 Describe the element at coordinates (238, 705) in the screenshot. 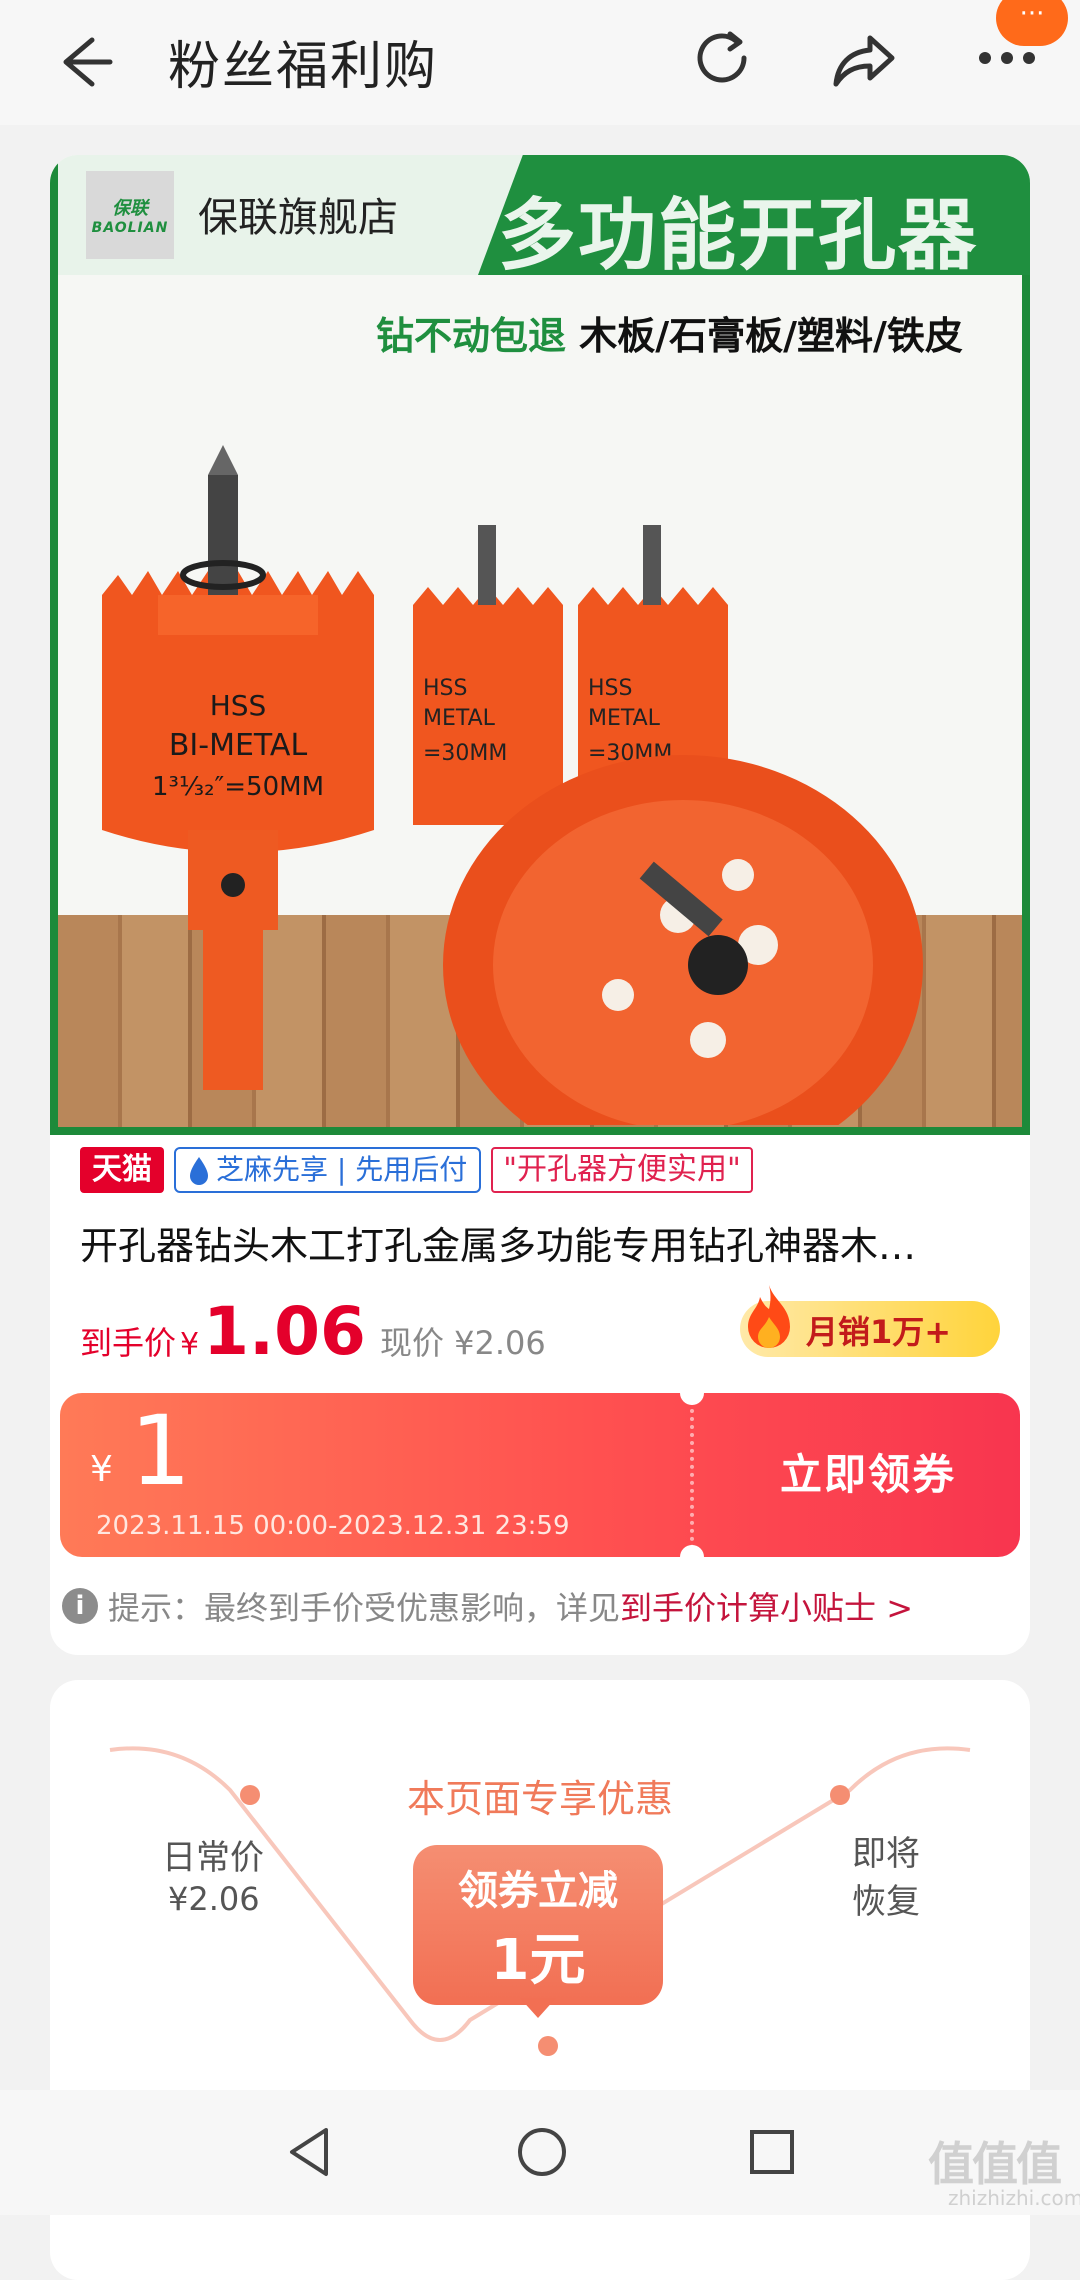

I see `saw-label-hss: HSS` at that location.